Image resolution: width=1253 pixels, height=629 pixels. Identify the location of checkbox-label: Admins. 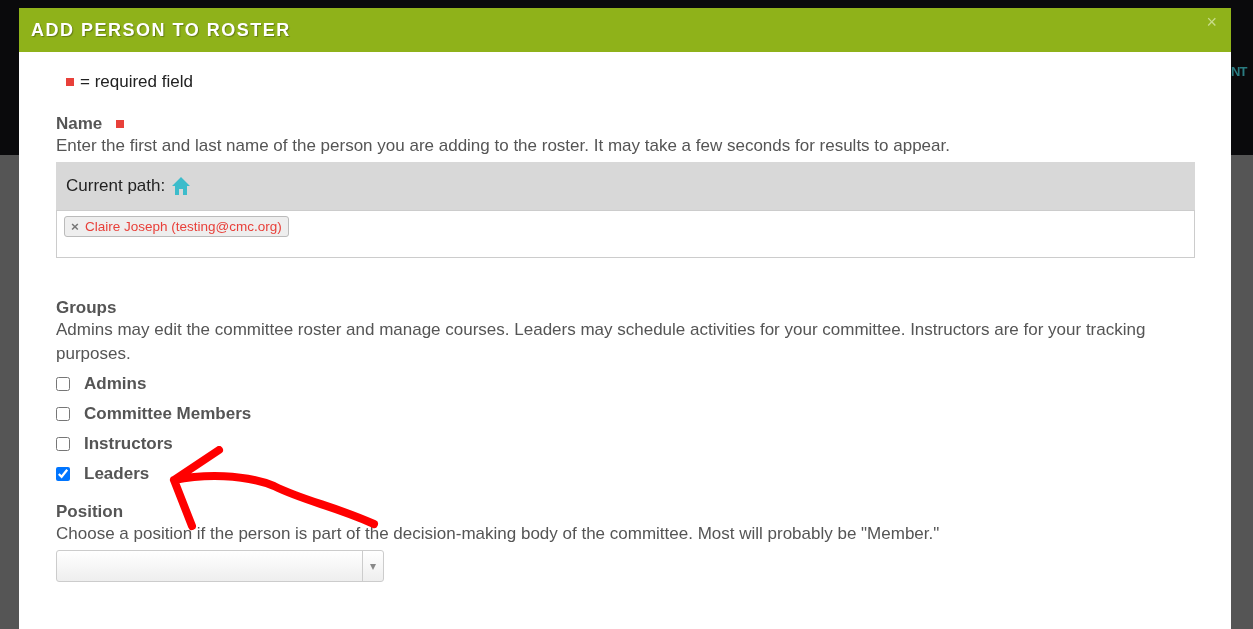
(115, 384).